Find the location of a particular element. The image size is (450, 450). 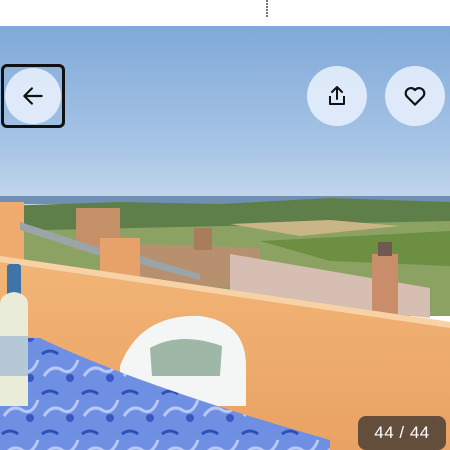

back-button is located at coordinates (33, 96).